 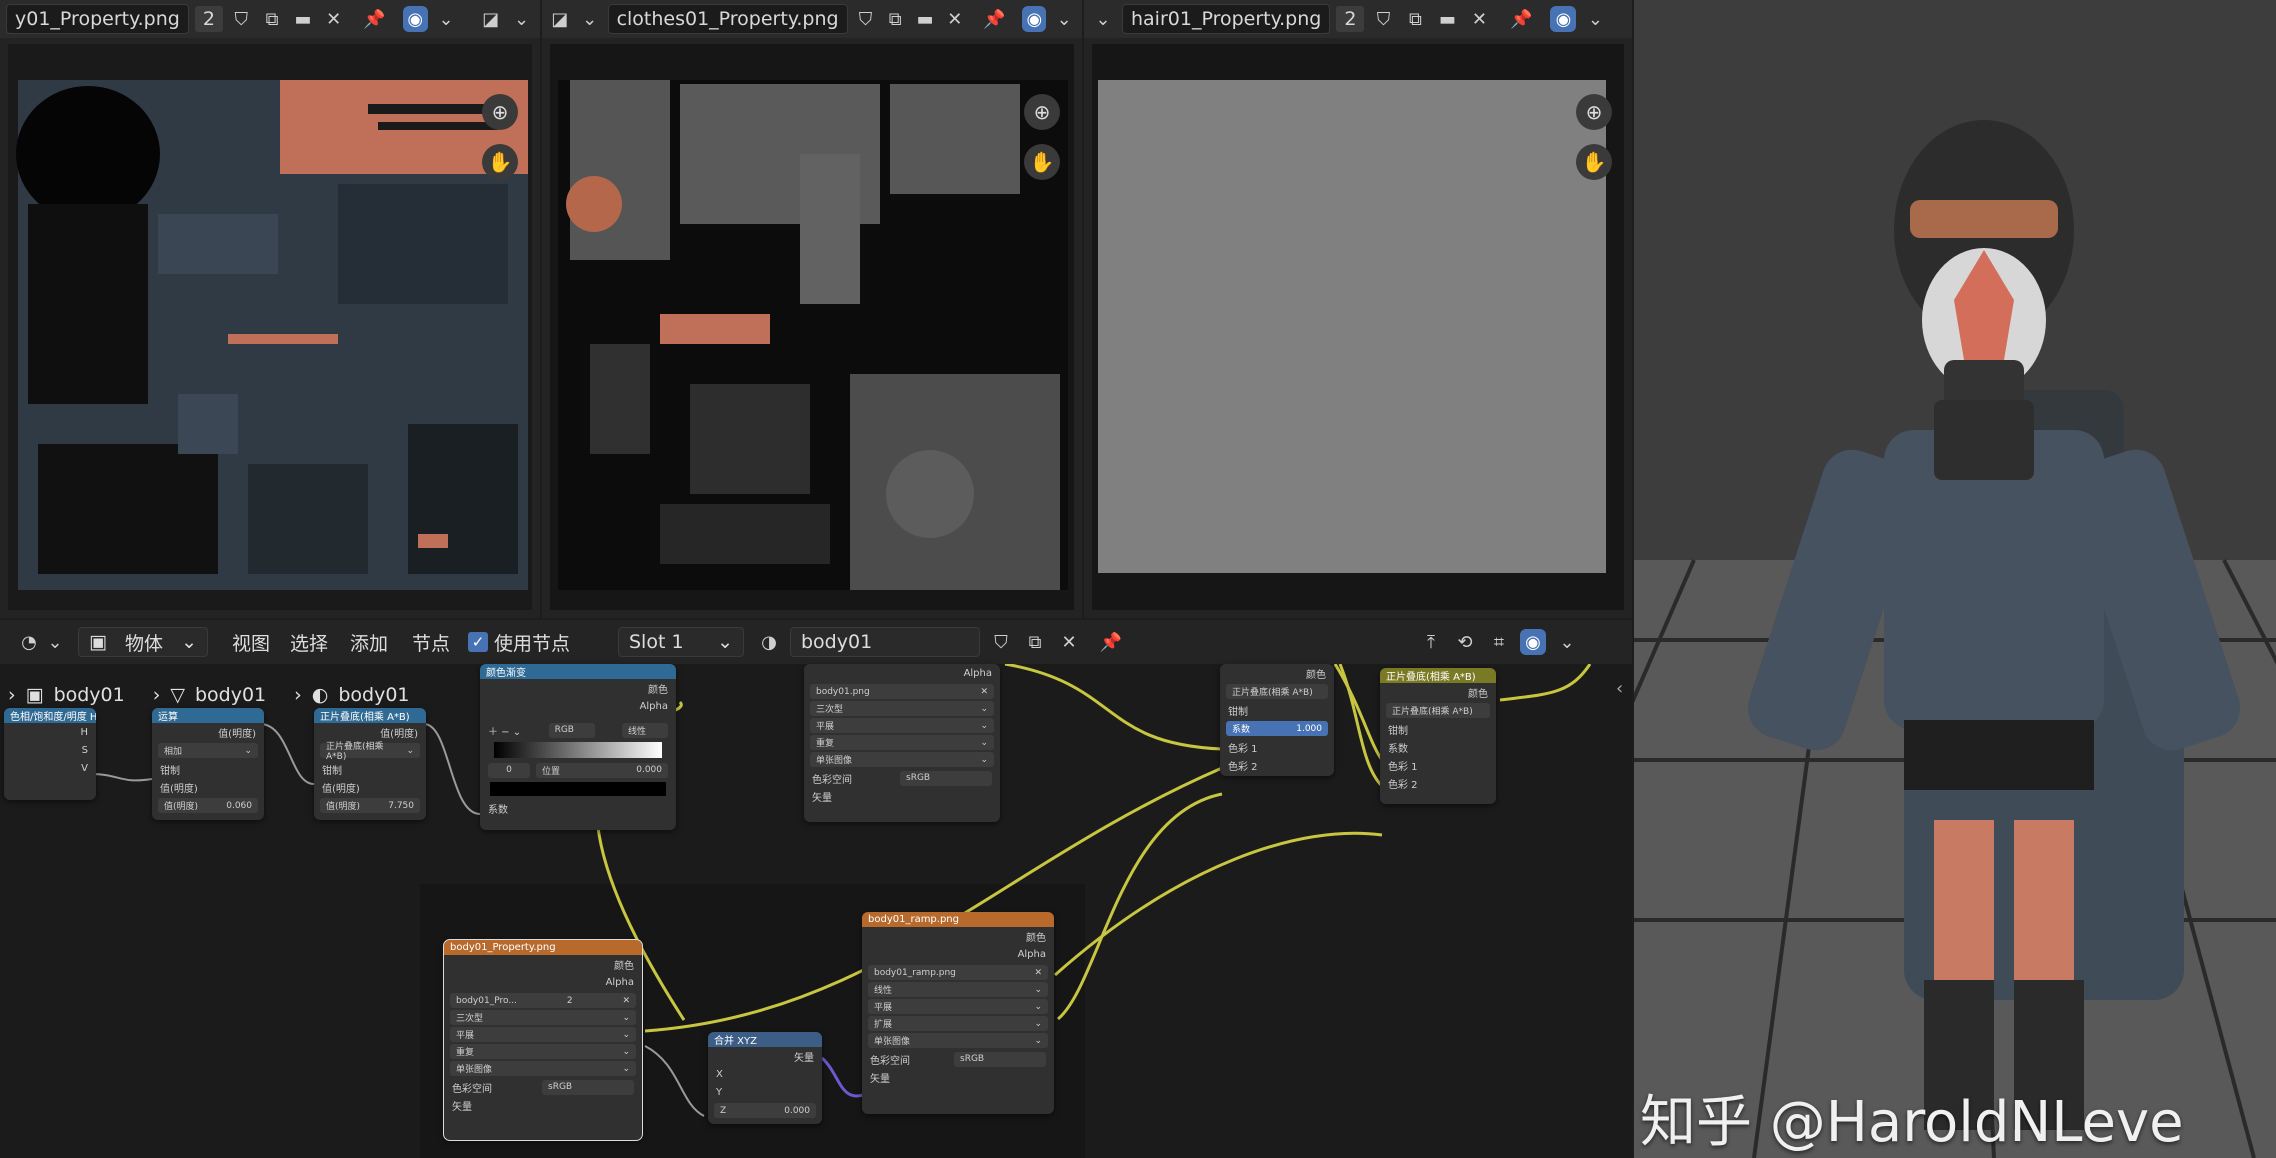 I want to click on image-name-field: clothes01_Property.png, so click(x=727, y=19).